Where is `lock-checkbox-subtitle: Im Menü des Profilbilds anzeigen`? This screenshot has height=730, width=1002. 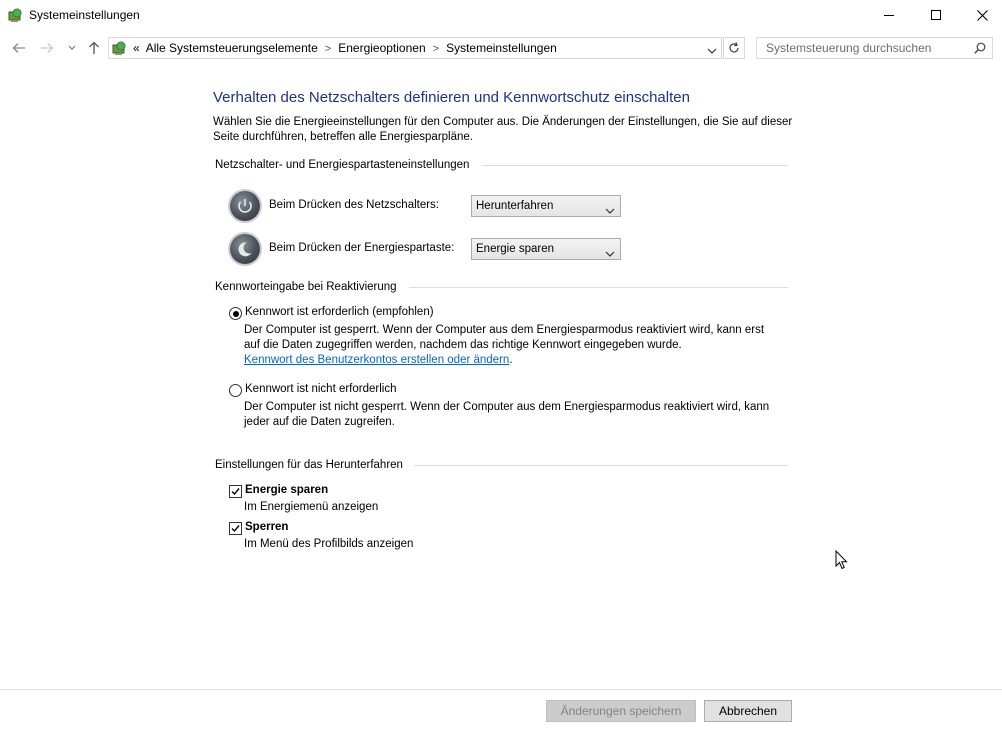
lock-checkbox-subtitle: Im Menü des Profilbilds anzeigen is located at coordinates (329, 544).